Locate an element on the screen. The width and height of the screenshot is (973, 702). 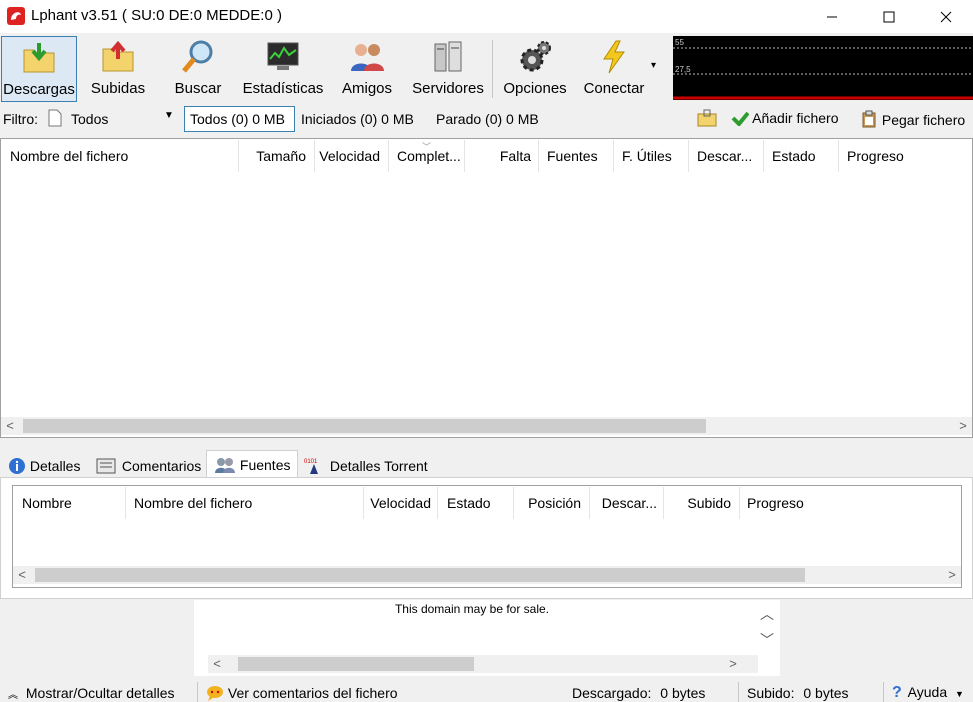
toggle-details-button: ︽ Mostrar/Ocultar detalles is located at coordinates (91, 693).